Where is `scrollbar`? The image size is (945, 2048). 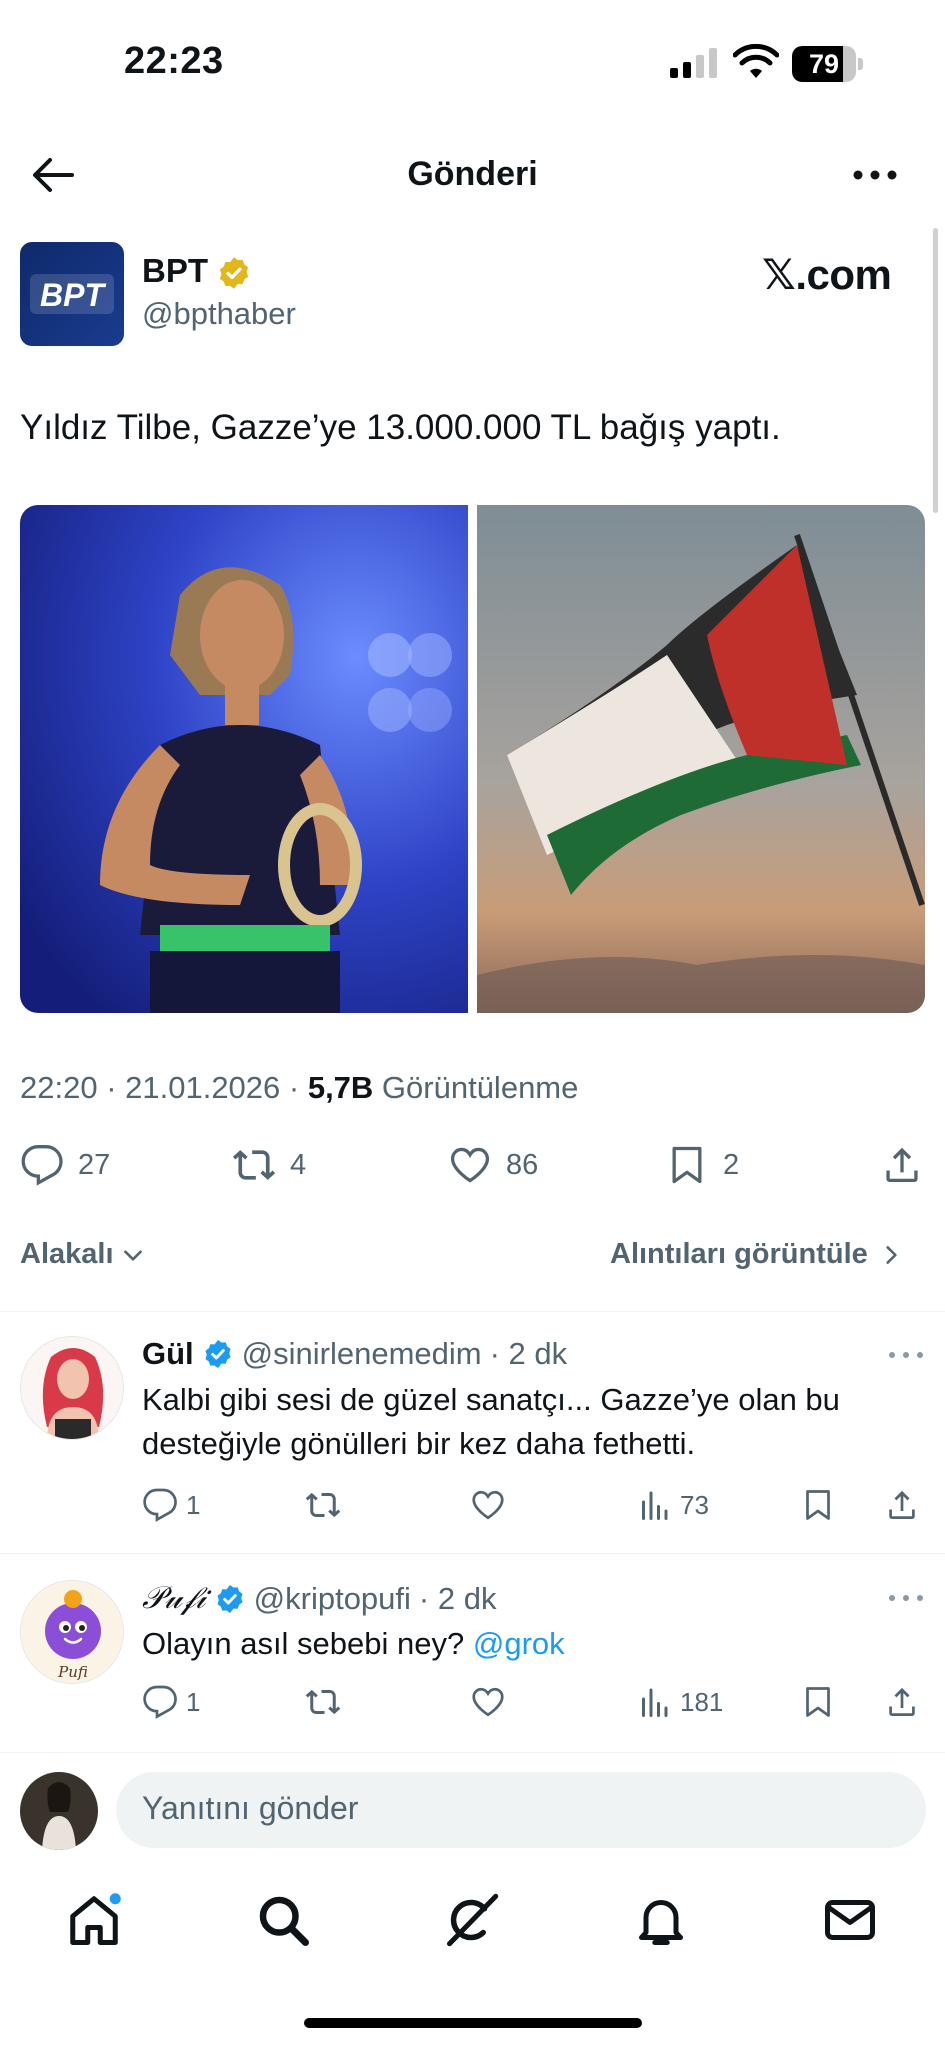
scrollbar is located at coordinates (935, 370).